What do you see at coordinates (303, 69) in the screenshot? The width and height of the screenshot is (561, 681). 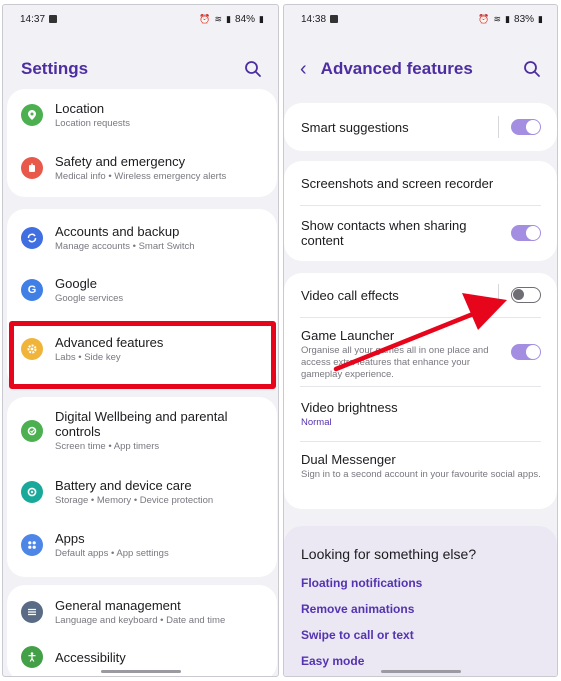 I see `back-arrow-icon: ‹` at bounding box center [303, 69].